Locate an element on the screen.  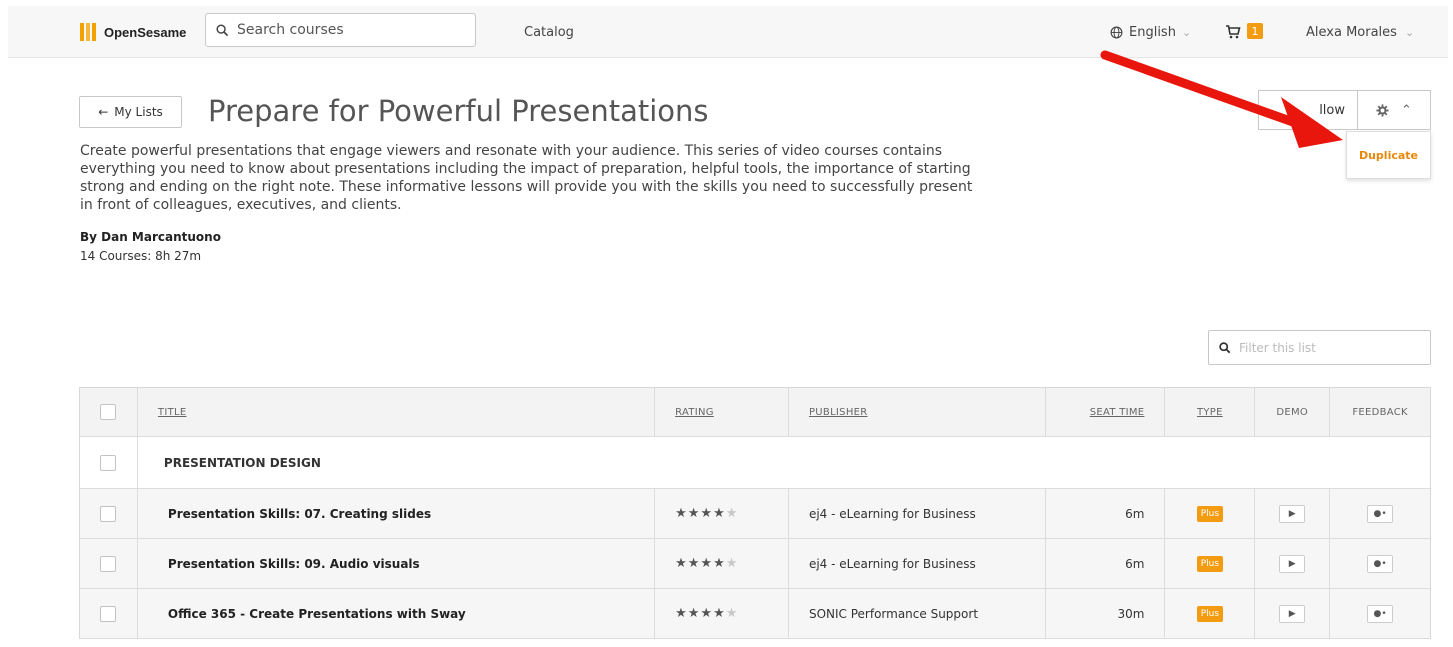
sort-rating-header: RATING is located at coordinates (694, 412).